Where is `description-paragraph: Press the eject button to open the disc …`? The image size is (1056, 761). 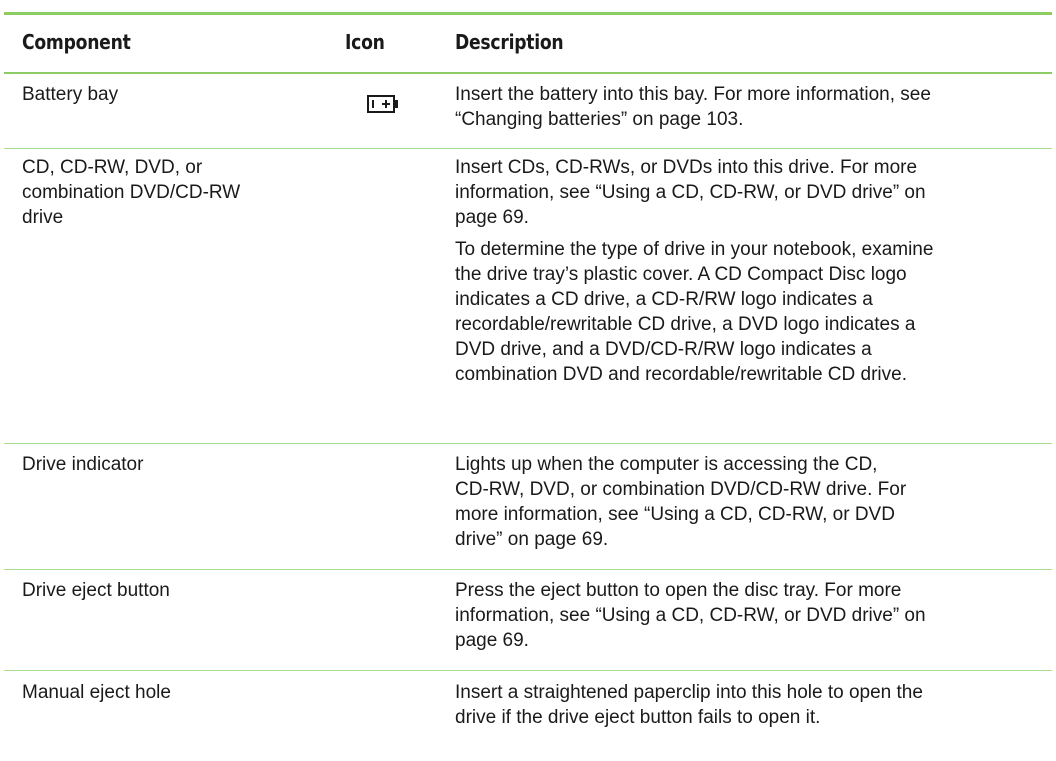
description-paragraph: Press the eject button to open the disc … is located at coordinates (750, 615).